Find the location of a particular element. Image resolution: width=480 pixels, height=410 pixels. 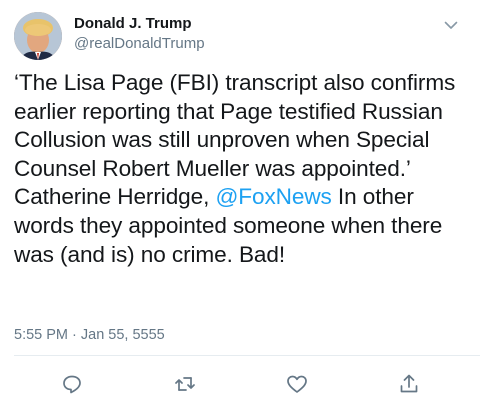

divider is located at coordinates (247, 355).